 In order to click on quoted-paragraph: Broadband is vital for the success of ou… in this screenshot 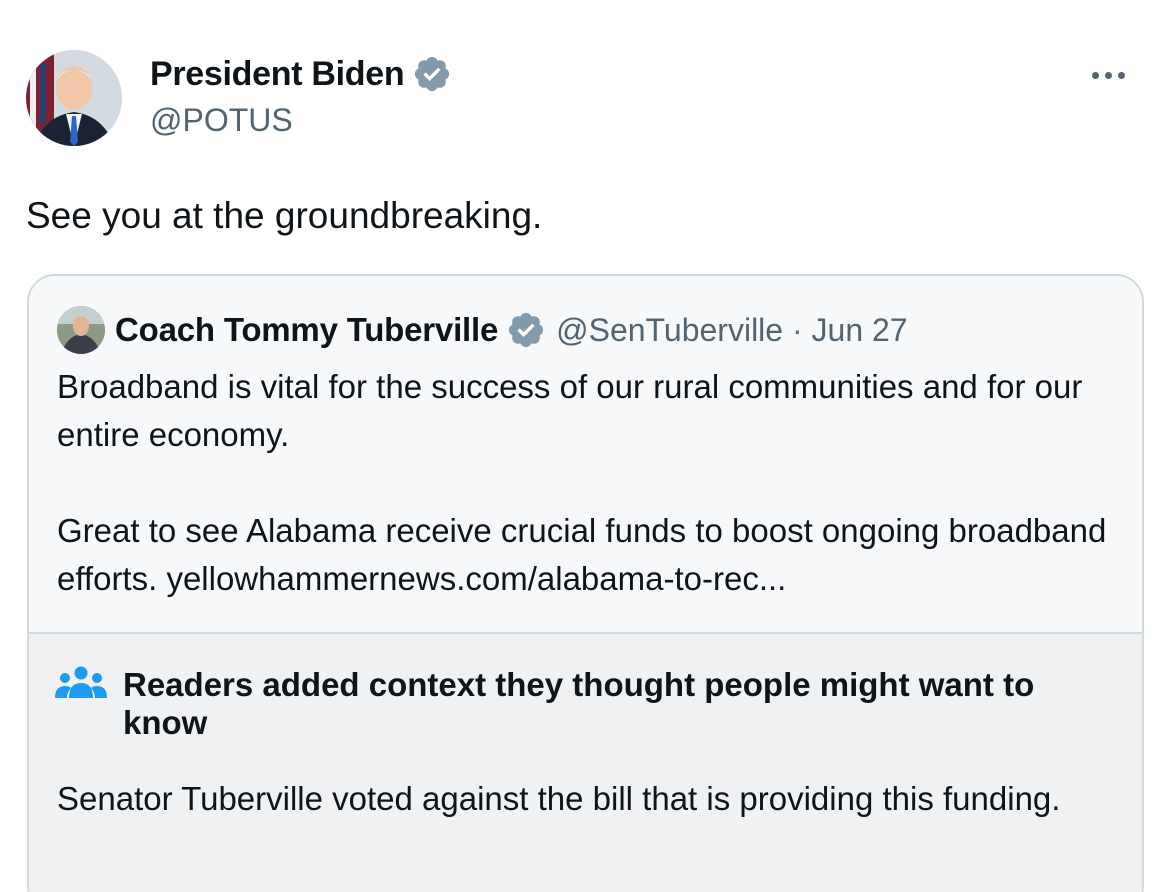, I will do `click(570, 410)`.